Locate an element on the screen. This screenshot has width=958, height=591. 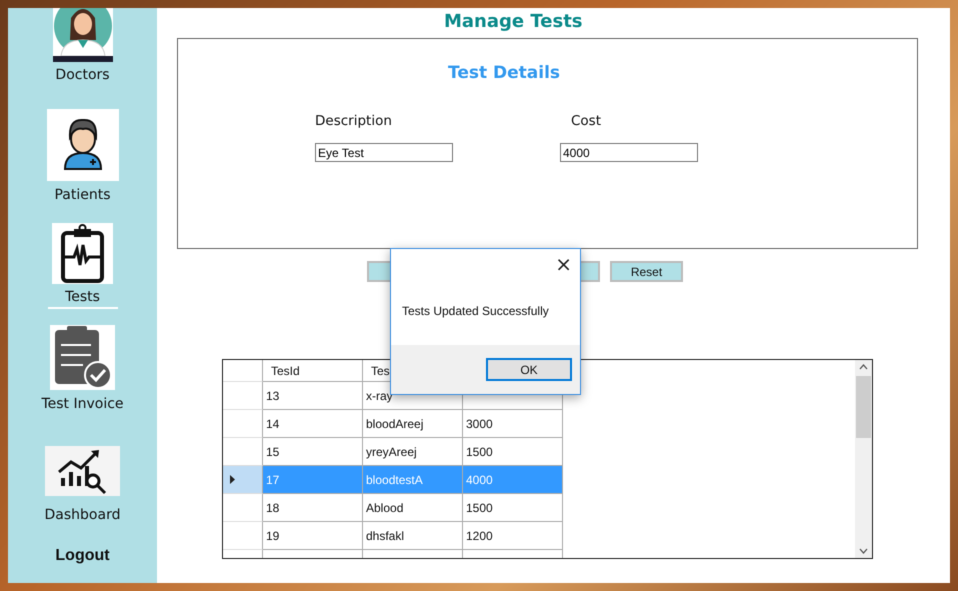
nav-item: Tests is located at coordinates (83, 299).